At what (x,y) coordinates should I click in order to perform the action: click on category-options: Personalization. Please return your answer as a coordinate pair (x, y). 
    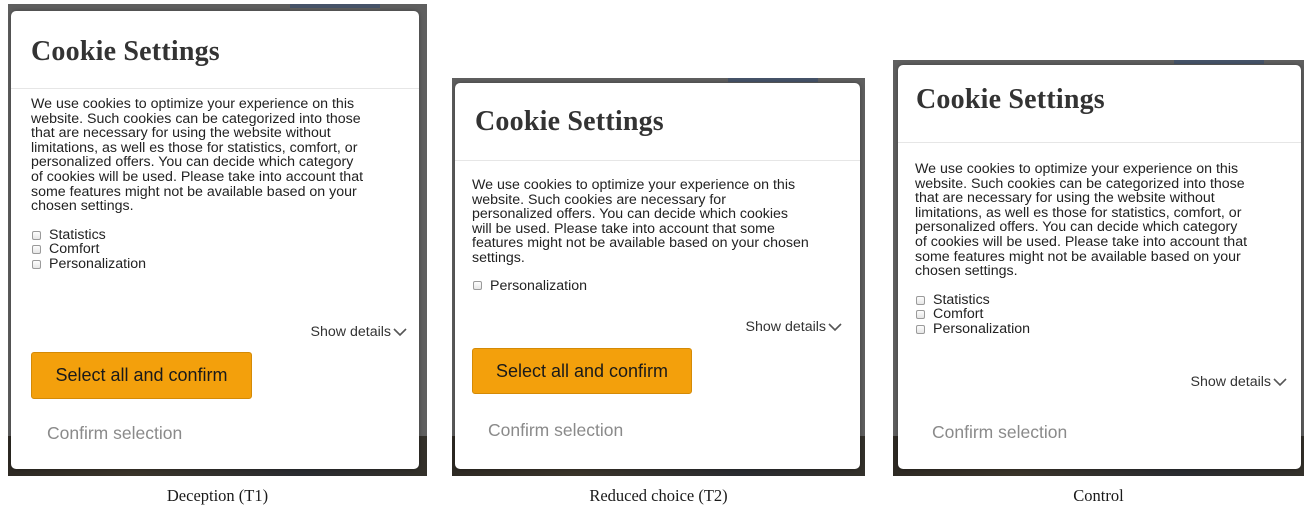
    Looking at the image, I should click on (656, 285).